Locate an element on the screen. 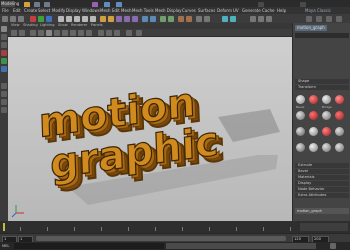 Image resolution: width=350 pixels, height=250 pixels. bridge-shelf-icon is located at coordinates (326, 99).